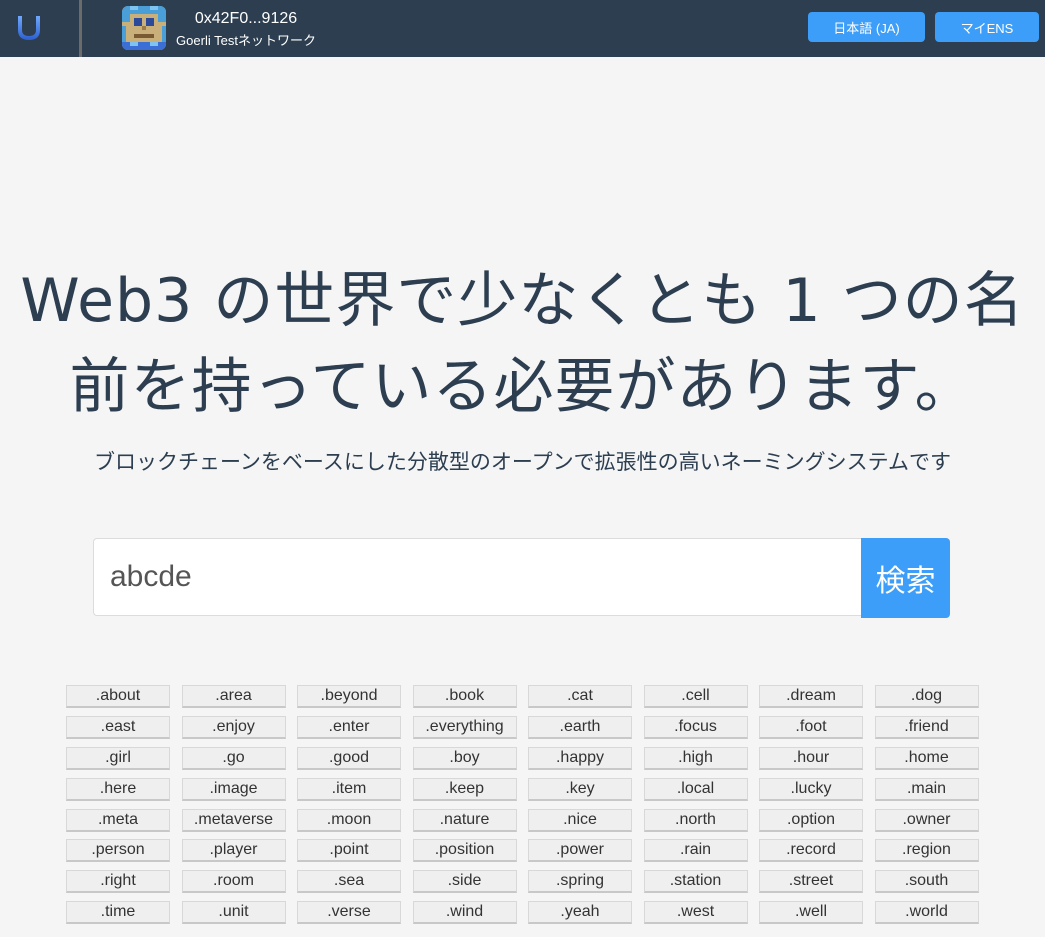 The image size is (1045, 937). I want to click on suffix-option: .position, so click(464, 851).